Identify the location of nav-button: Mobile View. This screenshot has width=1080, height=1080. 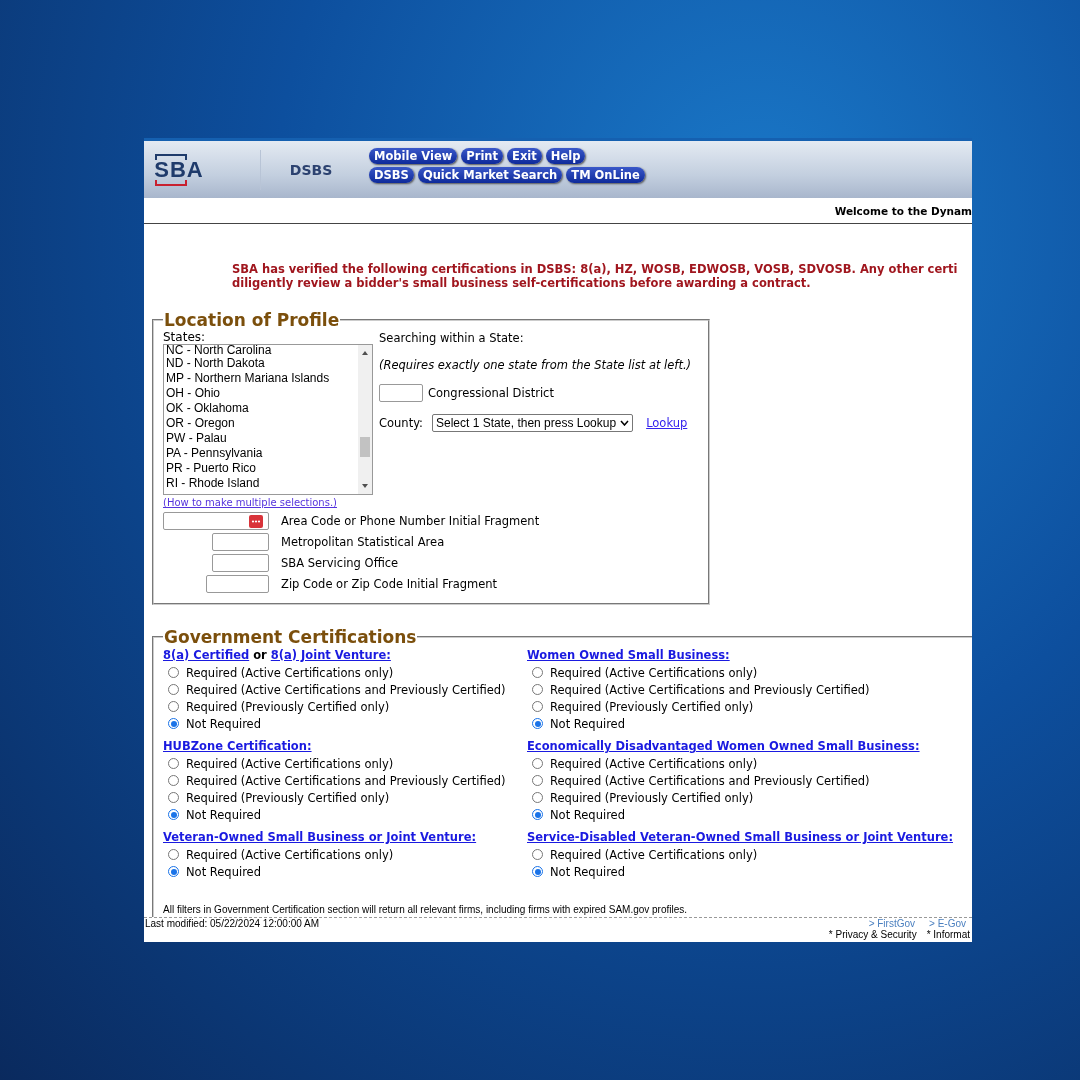
(413, 156).